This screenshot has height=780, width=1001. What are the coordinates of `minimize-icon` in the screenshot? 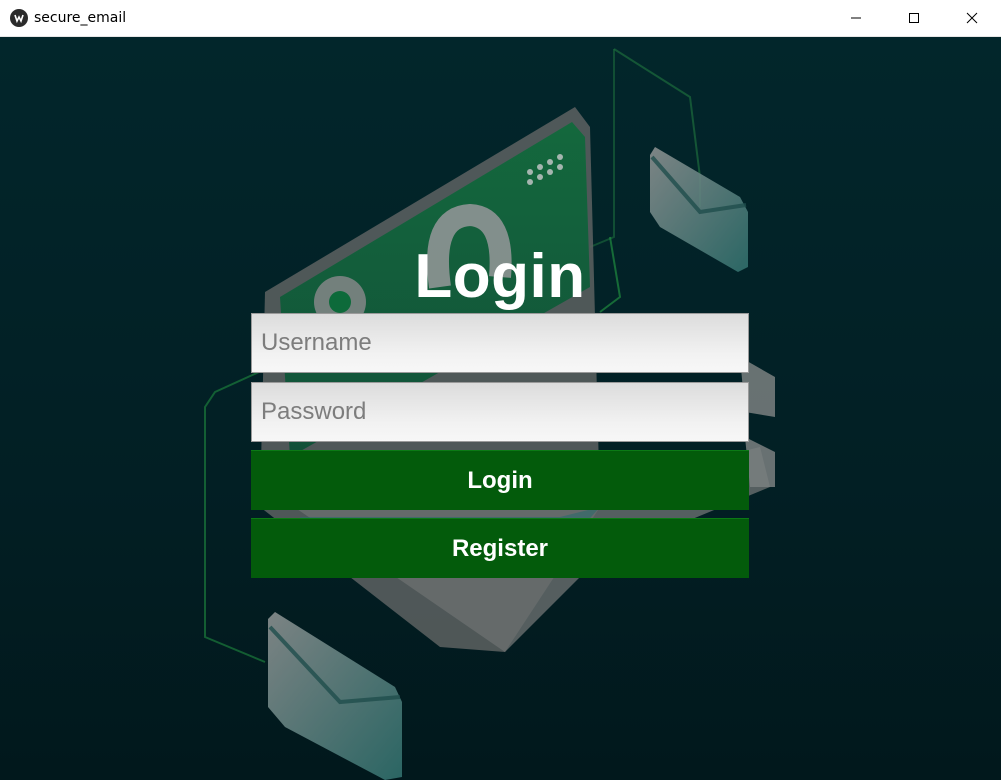 It's located at (856, 18).